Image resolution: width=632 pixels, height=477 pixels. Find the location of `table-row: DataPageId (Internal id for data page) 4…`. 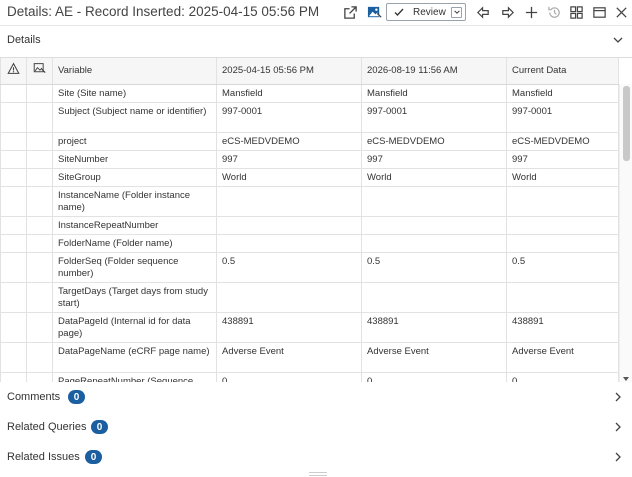

table-row: DataPageId (Internal id for data page) 4… is located at coordinates (309, 327).